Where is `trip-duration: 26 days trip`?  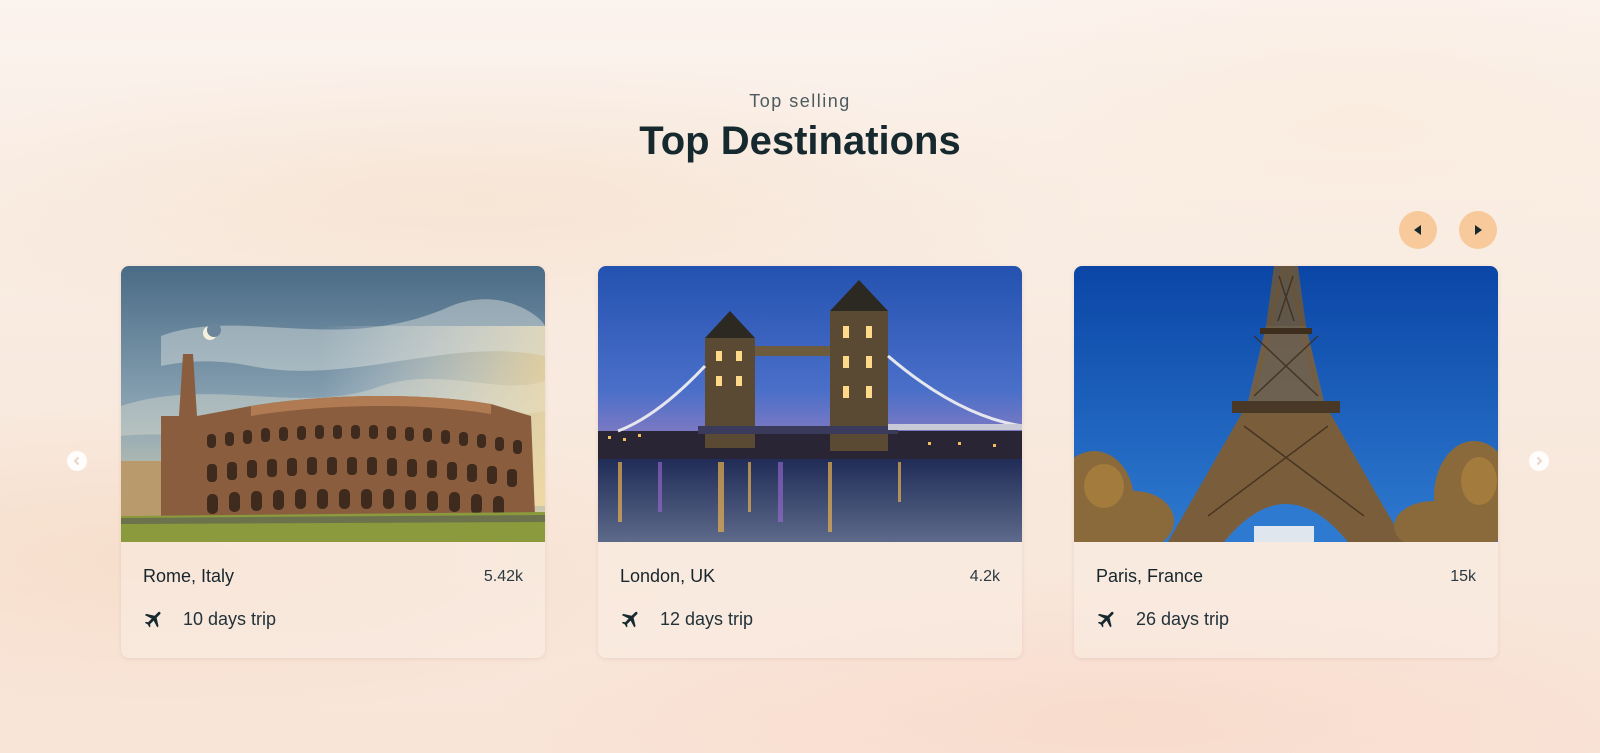
trip-duration: 26 days trip is located at coordinates (1183, 618).